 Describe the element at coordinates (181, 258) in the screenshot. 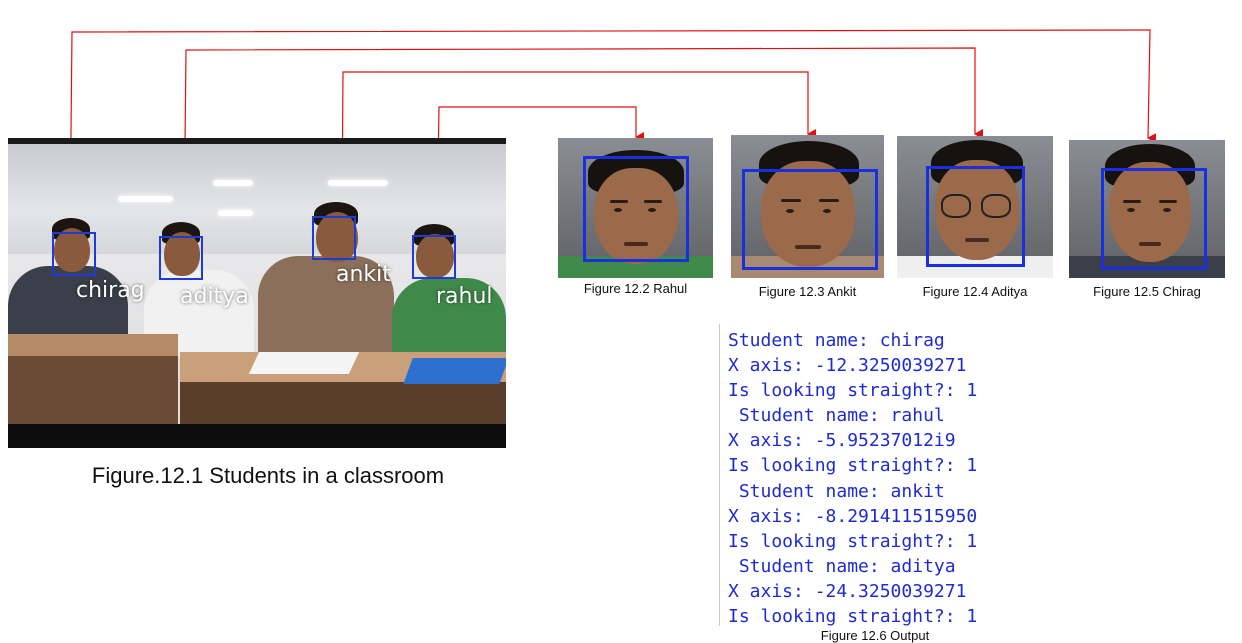

I see `face-box-aditya` at that location.